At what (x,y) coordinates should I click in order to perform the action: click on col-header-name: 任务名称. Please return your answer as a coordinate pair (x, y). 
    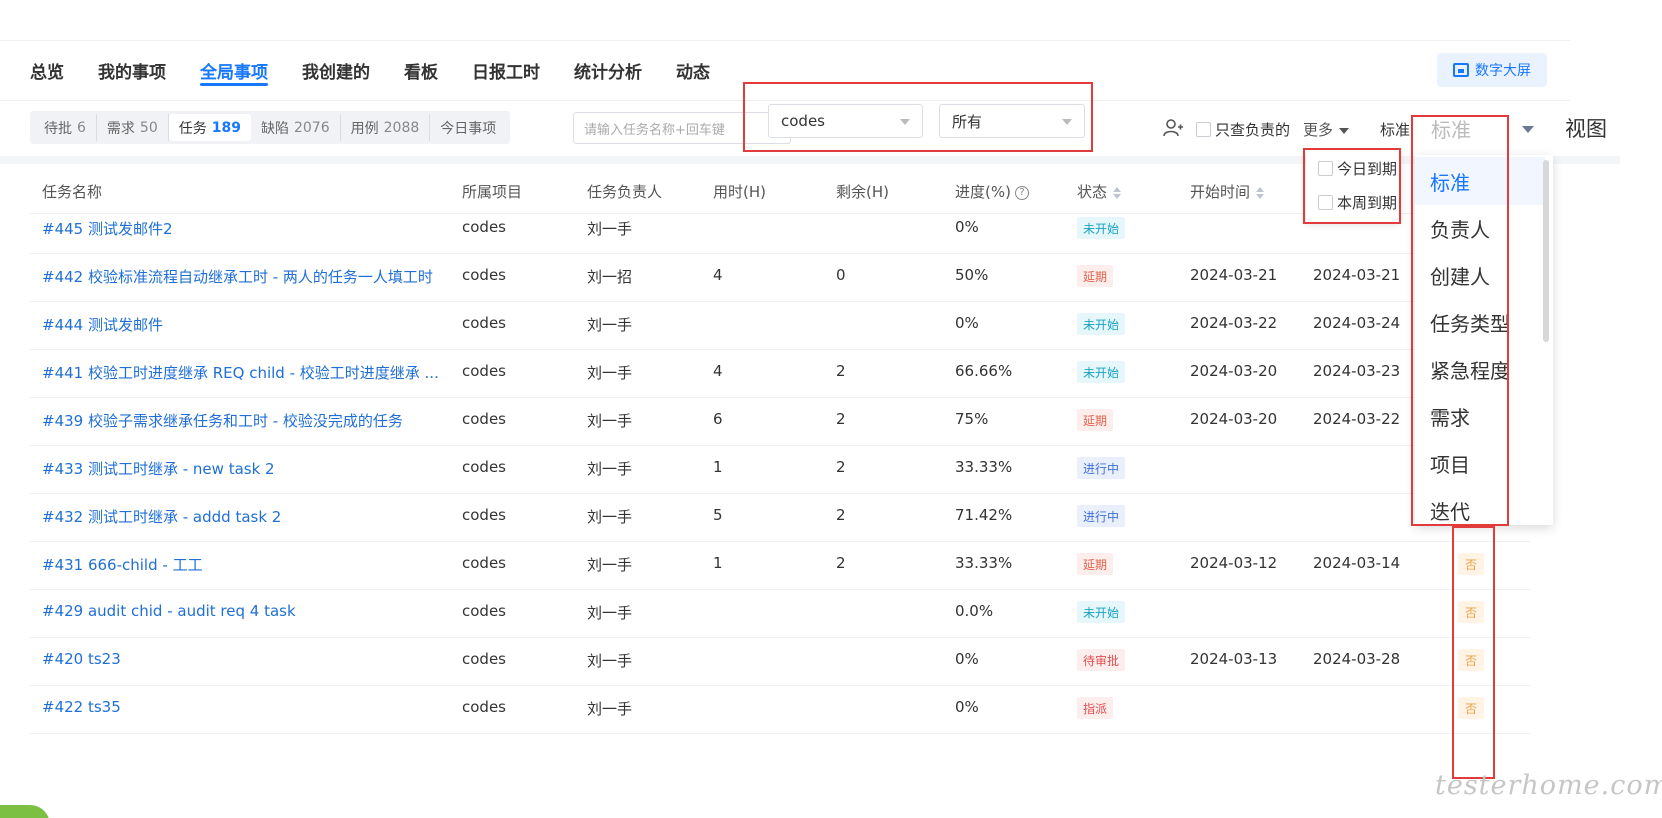
    Looking at the image, I should click on (72, 192).